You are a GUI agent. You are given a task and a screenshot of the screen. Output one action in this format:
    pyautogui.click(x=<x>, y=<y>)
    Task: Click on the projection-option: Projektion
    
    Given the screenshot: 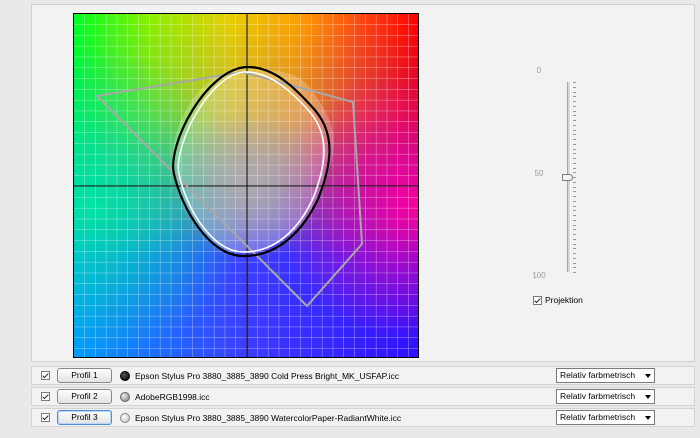 What is the action you would take?
    pyautogui.click(x=558, y=300)
    